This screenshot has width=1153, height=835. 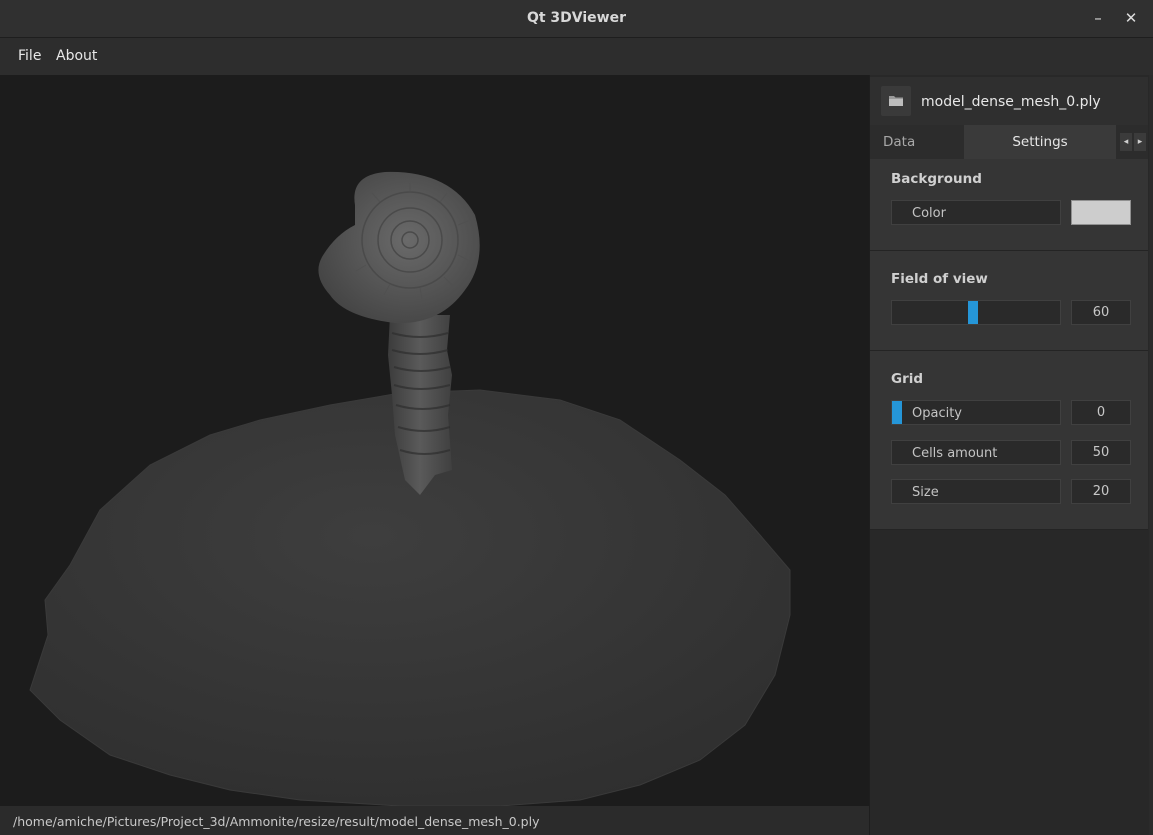 I want to click on background-title: Background, so click(x=936, y=179).